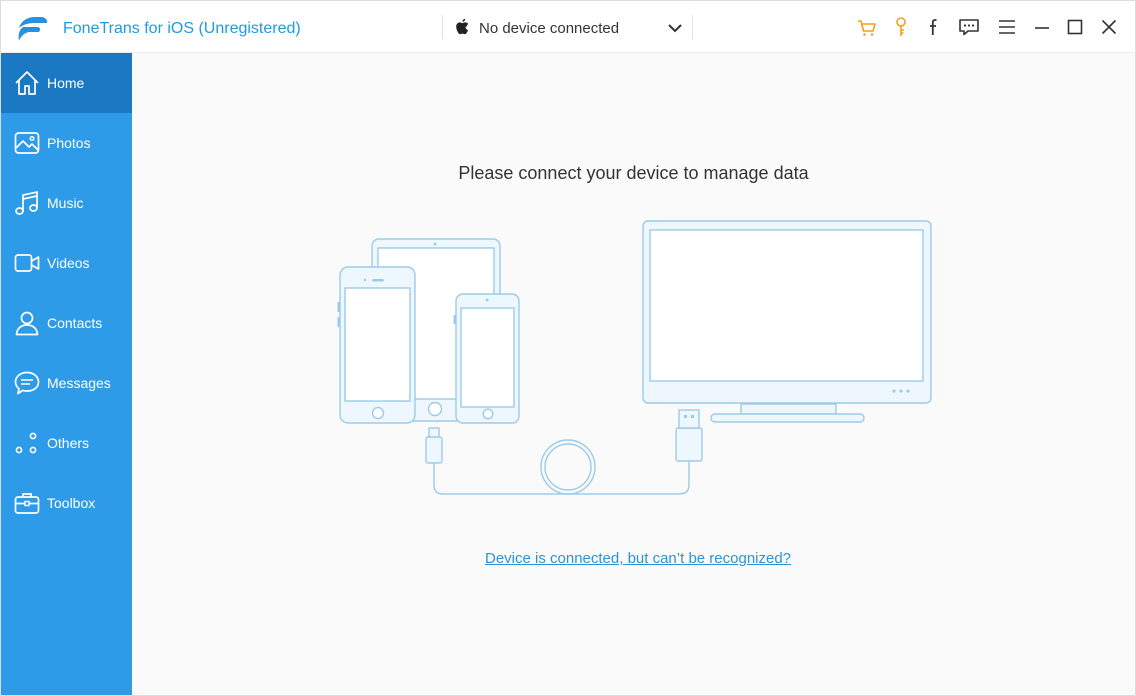 The width and height of the screenshot is (1136, 696). Describe the element at coordinates (376, 345) in the screenshot. I see `phone-left-illustration` at that location.